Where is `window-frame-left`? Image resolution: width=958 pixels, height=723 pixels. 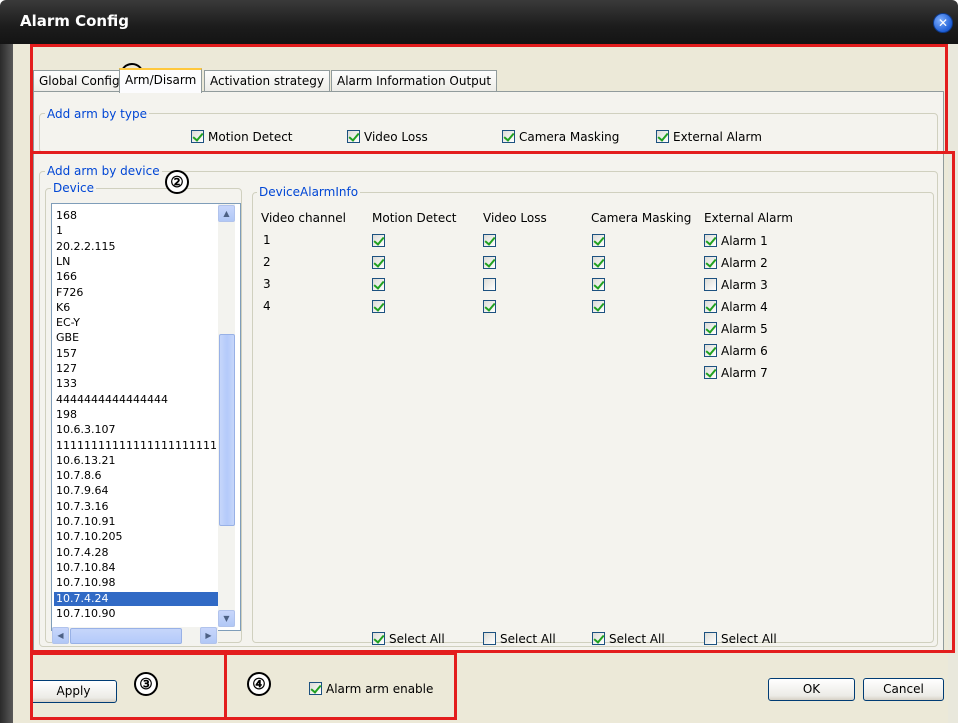 window-frame-left is located at coordinates (6, 383).